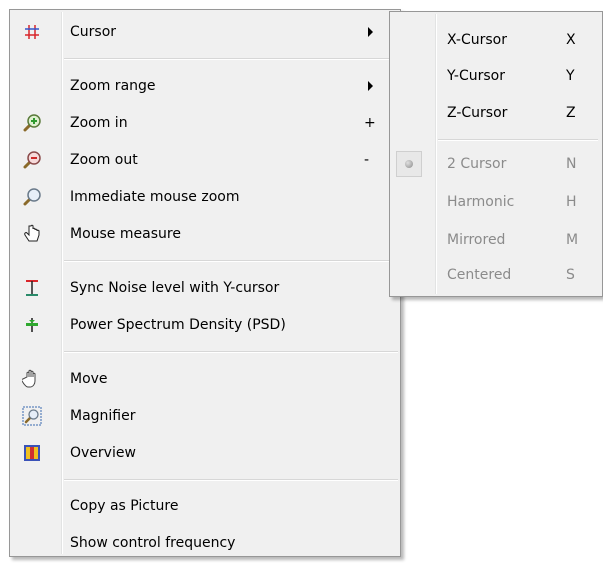  What do you see at coordinates (32, 234) in the screenshot?
I see `hand-pointer-icon` at bounding box center [32, 234].